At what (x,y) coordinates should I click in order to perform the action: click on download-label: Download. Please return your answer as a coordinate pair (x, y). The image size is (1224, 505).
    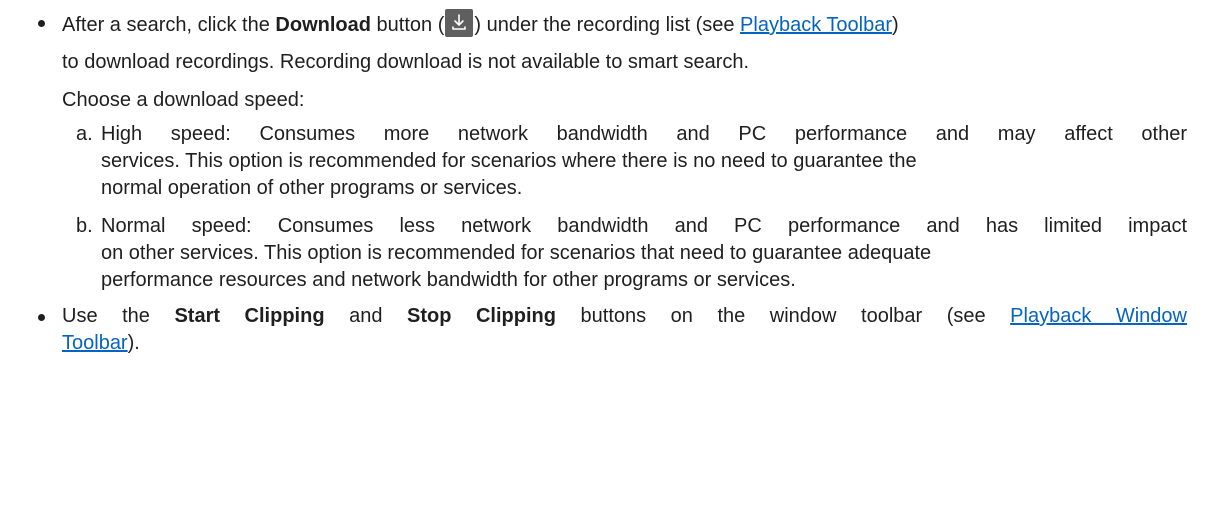
    Looking at the image, I should click on (323, 25).